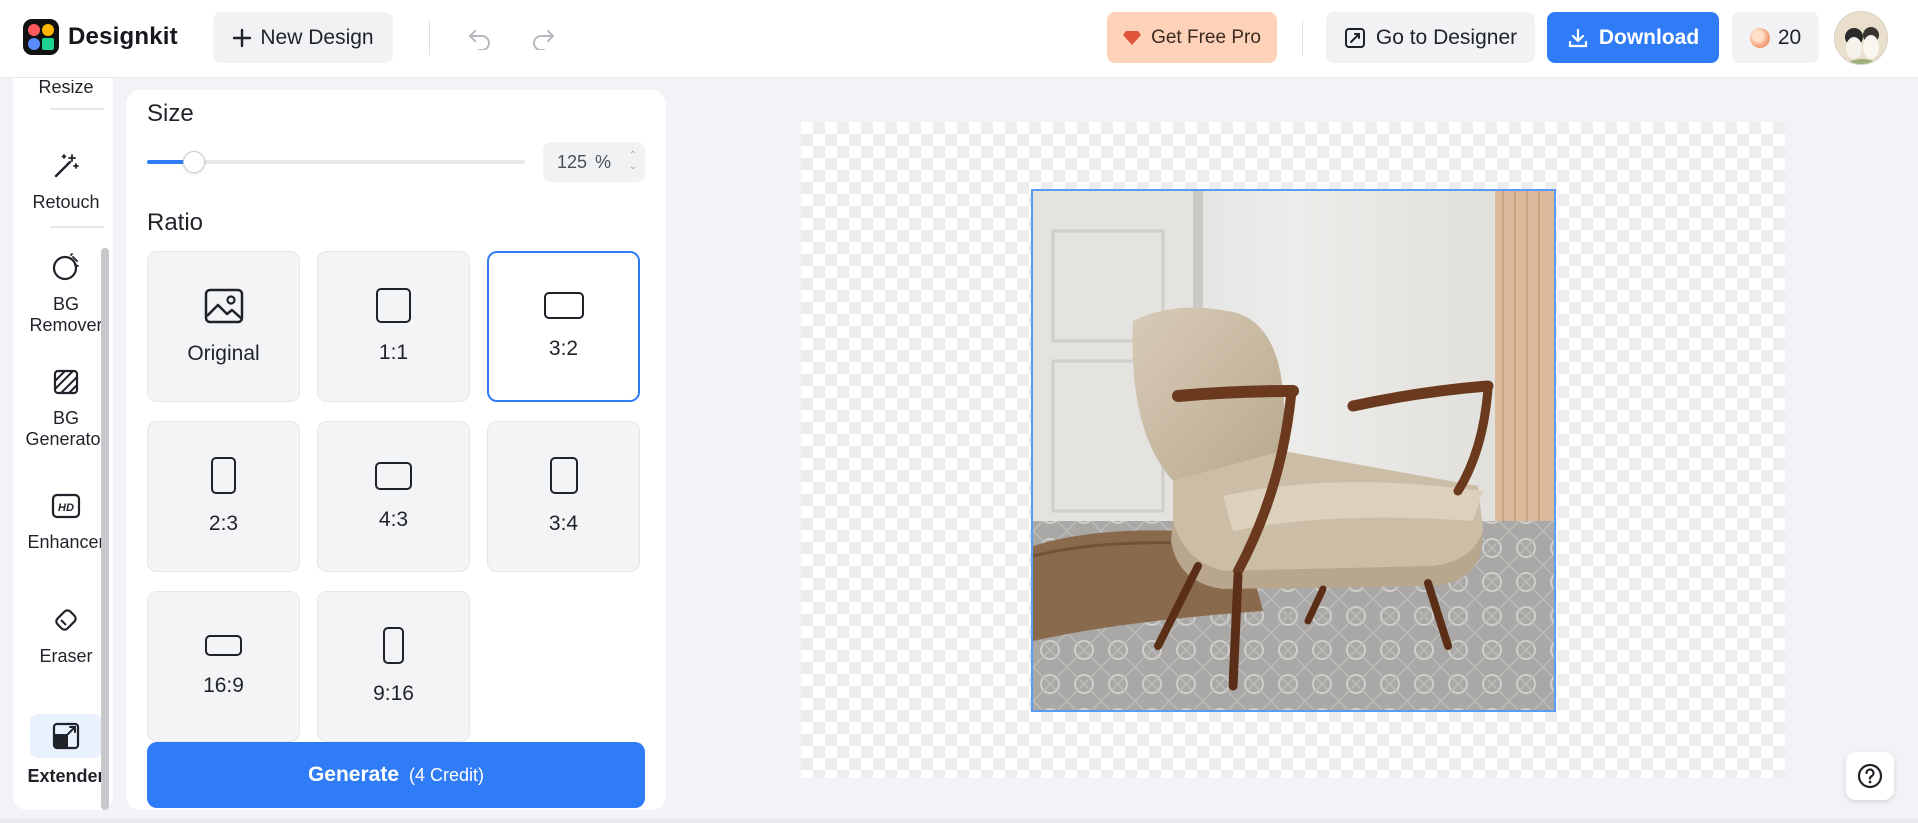 Image resolution: width=1918 pixels, height=823 pixels. I want to click on ratio-3-4-icon, so click(563, 475).